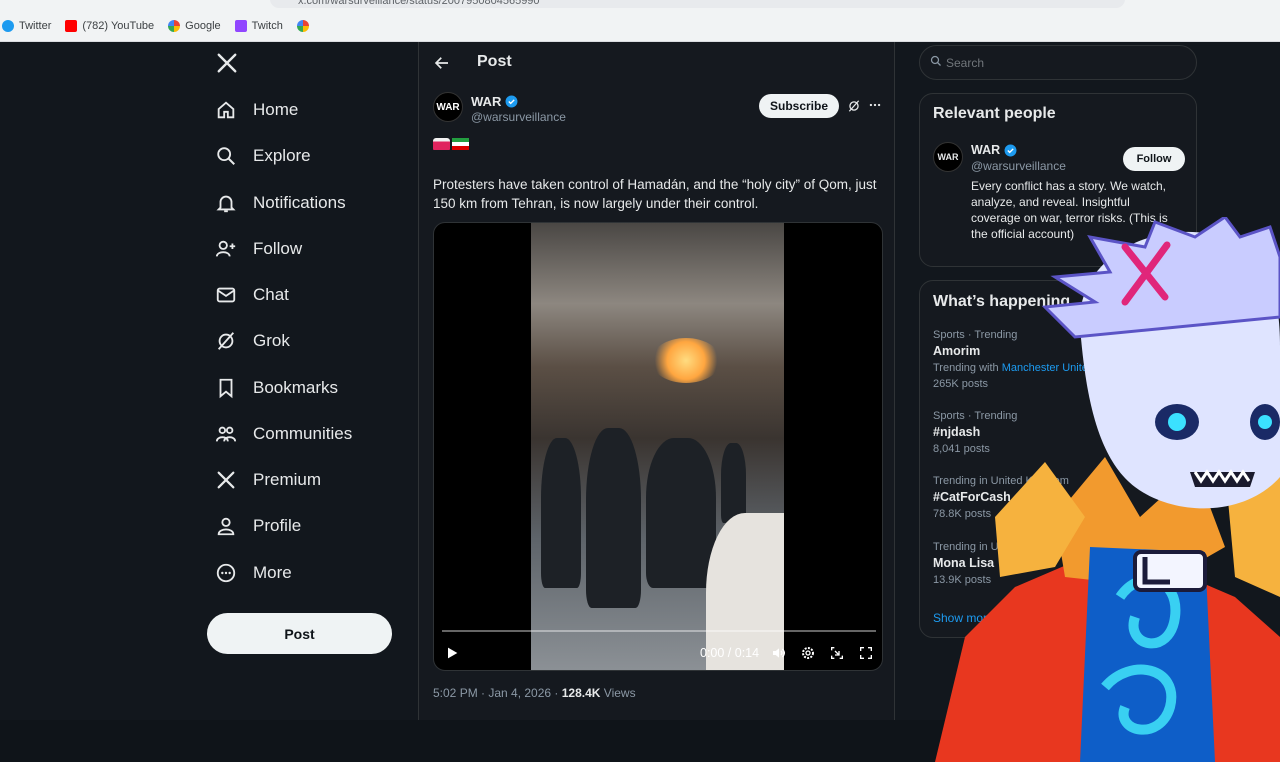 This screenshot has width=1280, height=762. I want to click on volume-icon, so click(779, 653).